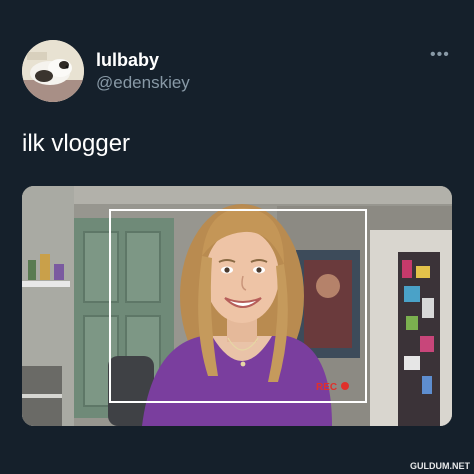  I want to click on avatar-image, so click(53, 71).